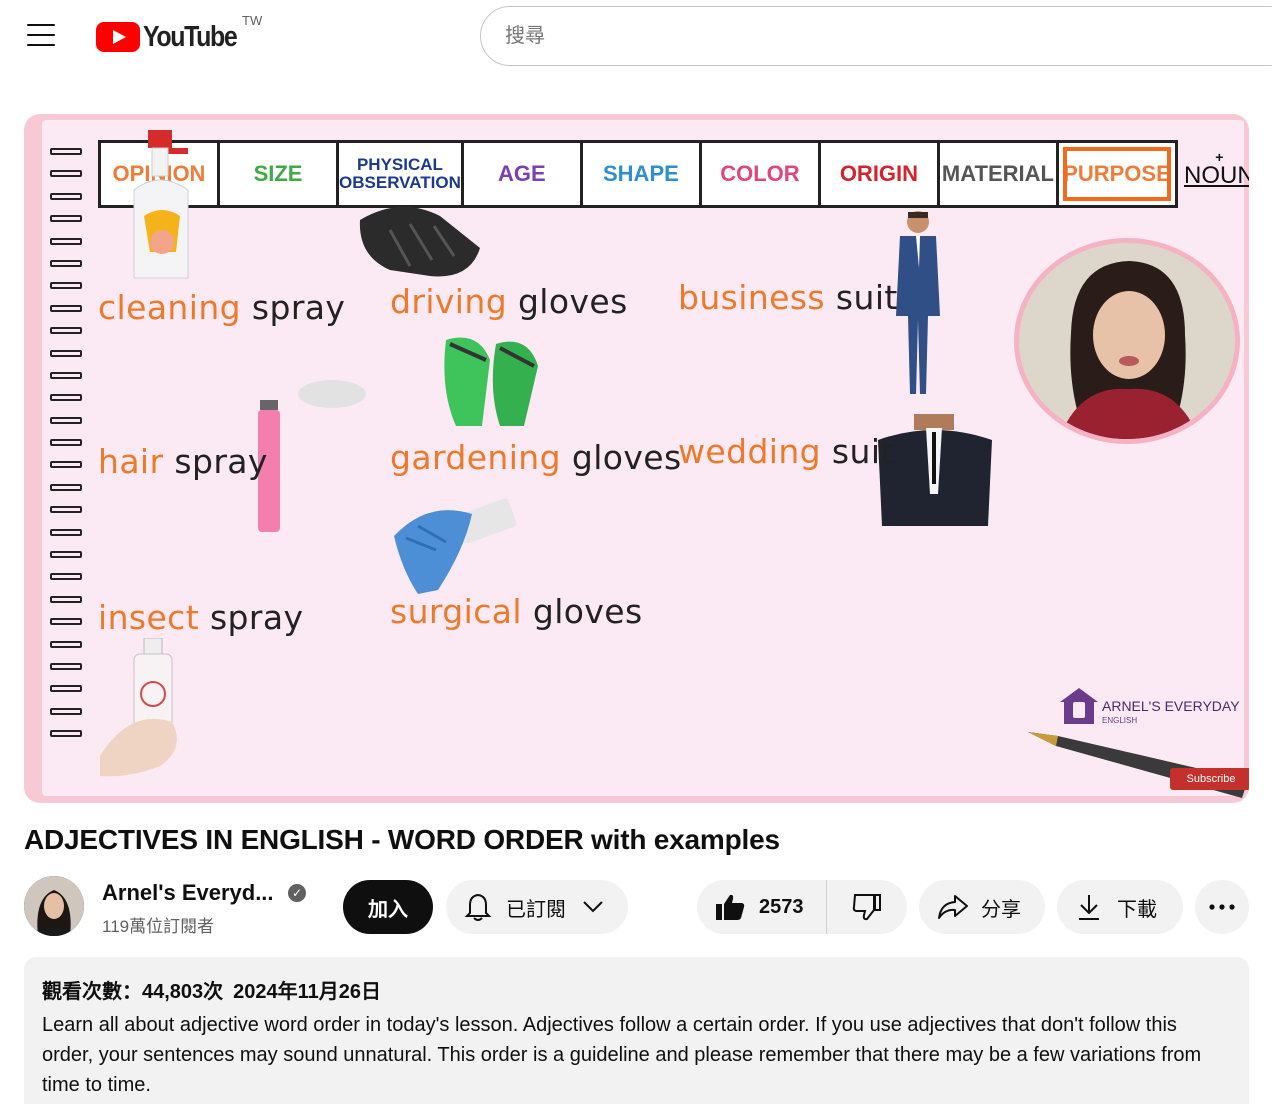 The height and width of the screenshot is (1104, 1272). I want to click on verified-check-icon: ✓, so click(297, 893).